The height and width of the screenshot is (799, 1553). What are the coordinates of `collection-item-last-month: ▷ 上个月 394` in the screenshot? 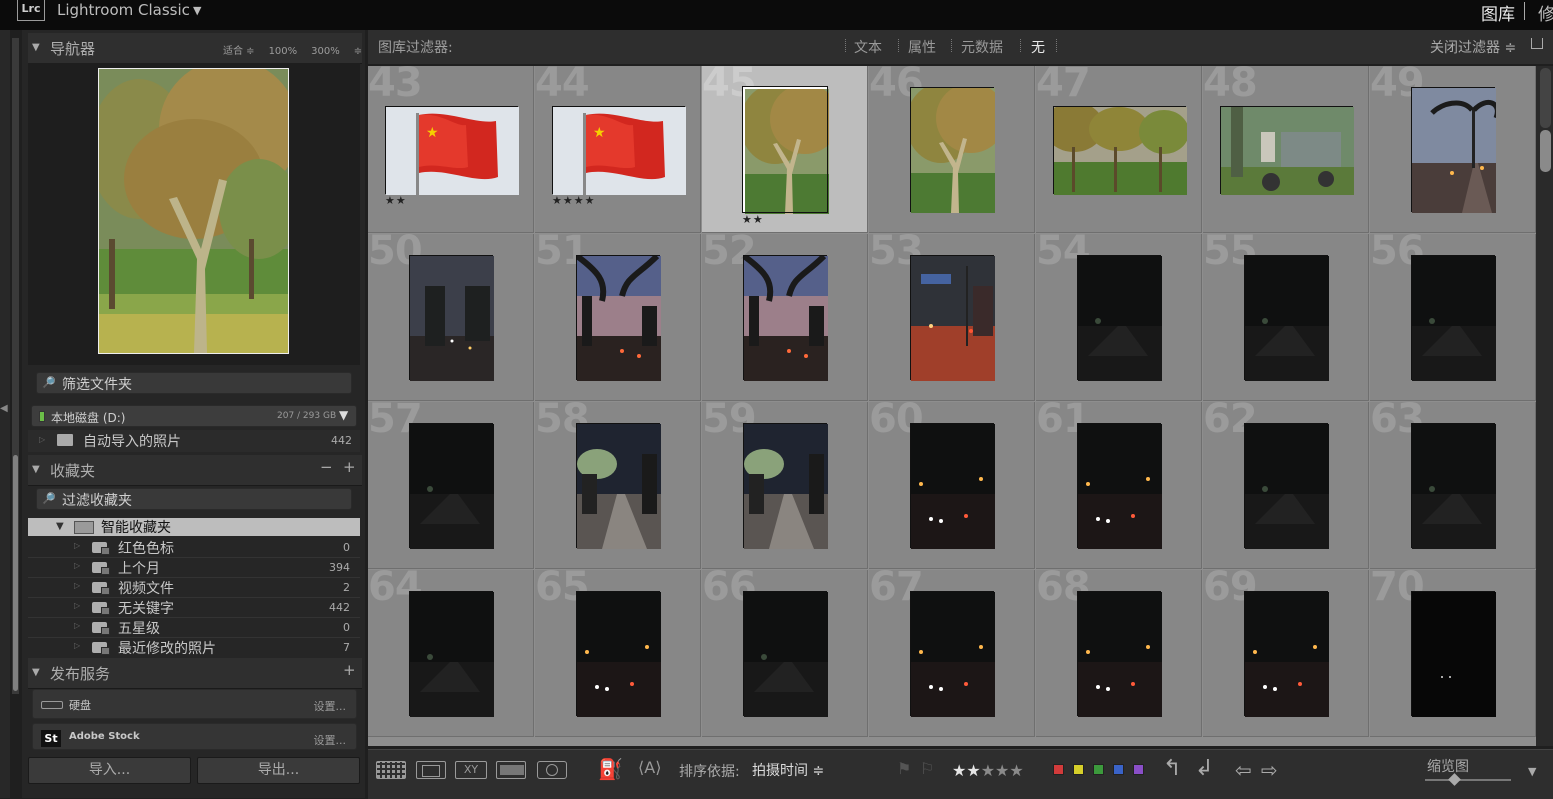 It's located at (194, 567).